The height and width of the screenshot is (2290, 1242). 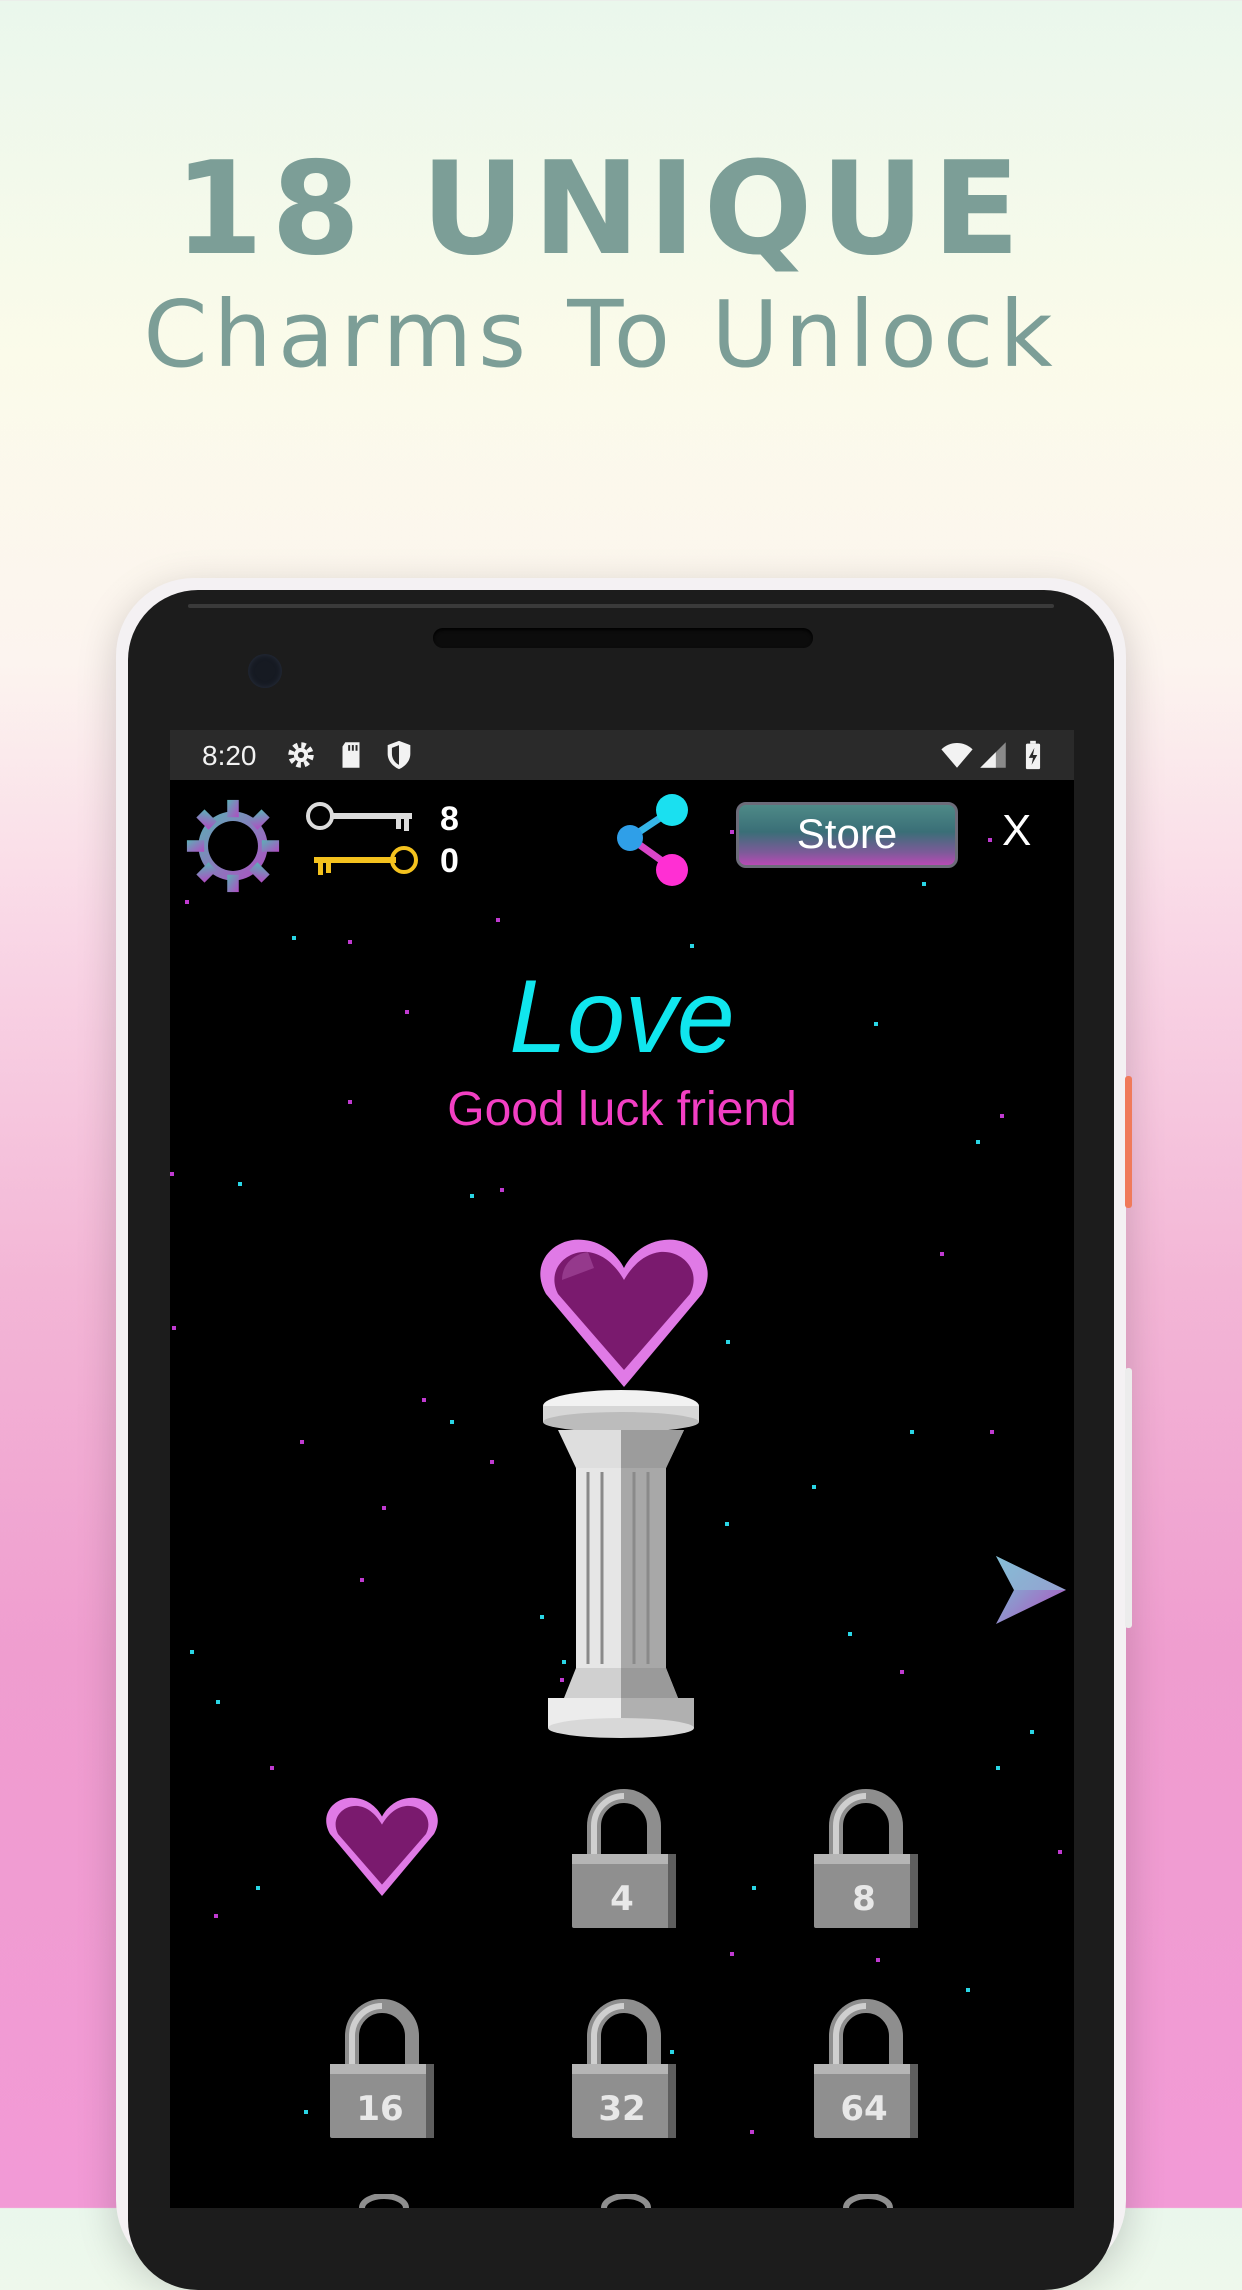 I want to click on padlock-icon: 16, so click(x=382, y=2068).